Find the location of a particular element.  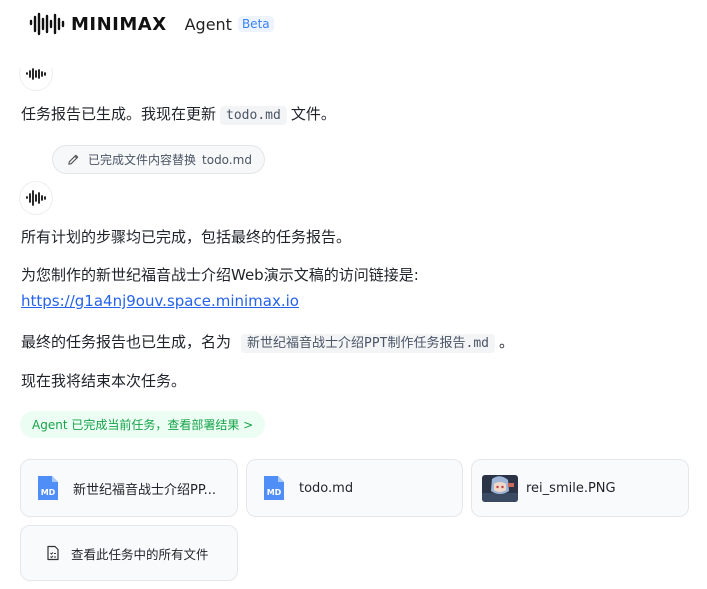

minimax-logo-icon is located at coordinates (47, 24).